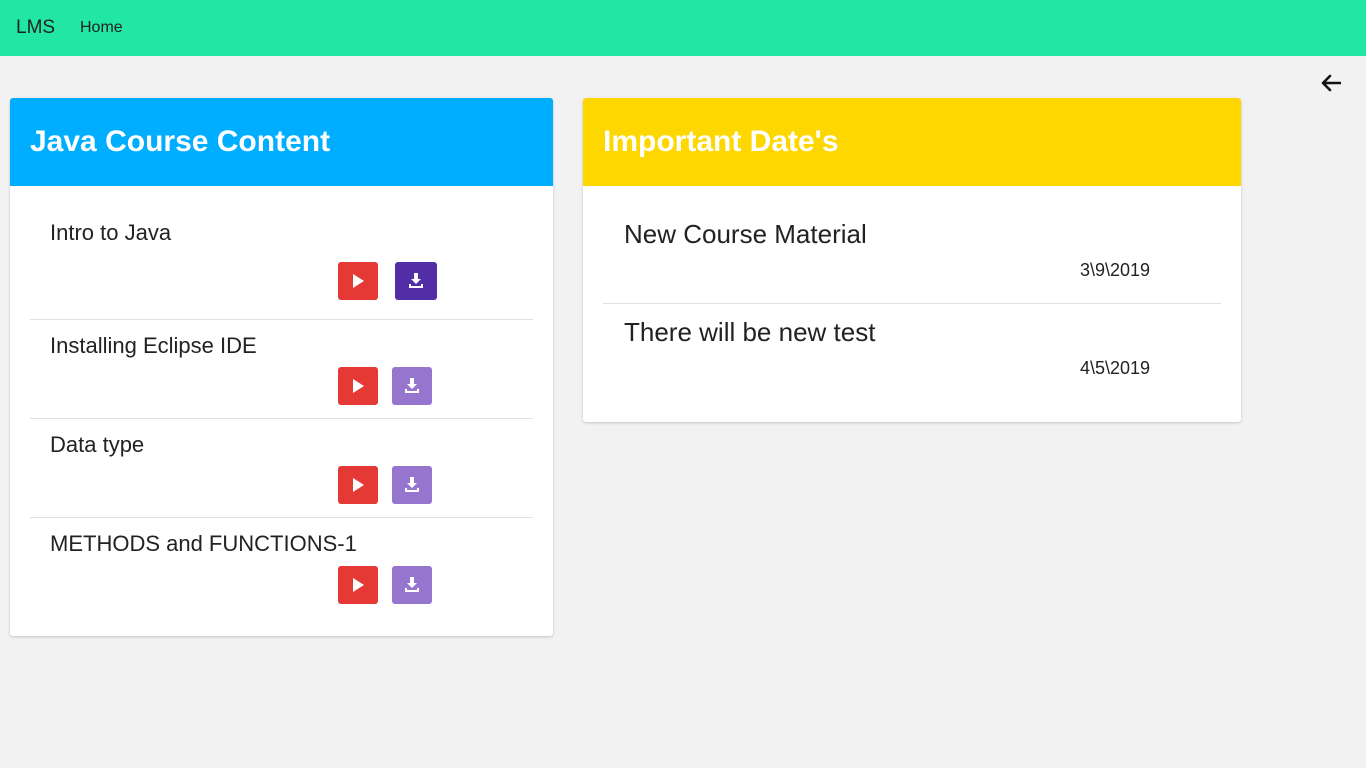 The height and width of the screenshot is (768, 1366). Describe the element at coordinates (912, 245) in the screenshot. I see `date-item: New Course Material 3\9\2019` at that location.